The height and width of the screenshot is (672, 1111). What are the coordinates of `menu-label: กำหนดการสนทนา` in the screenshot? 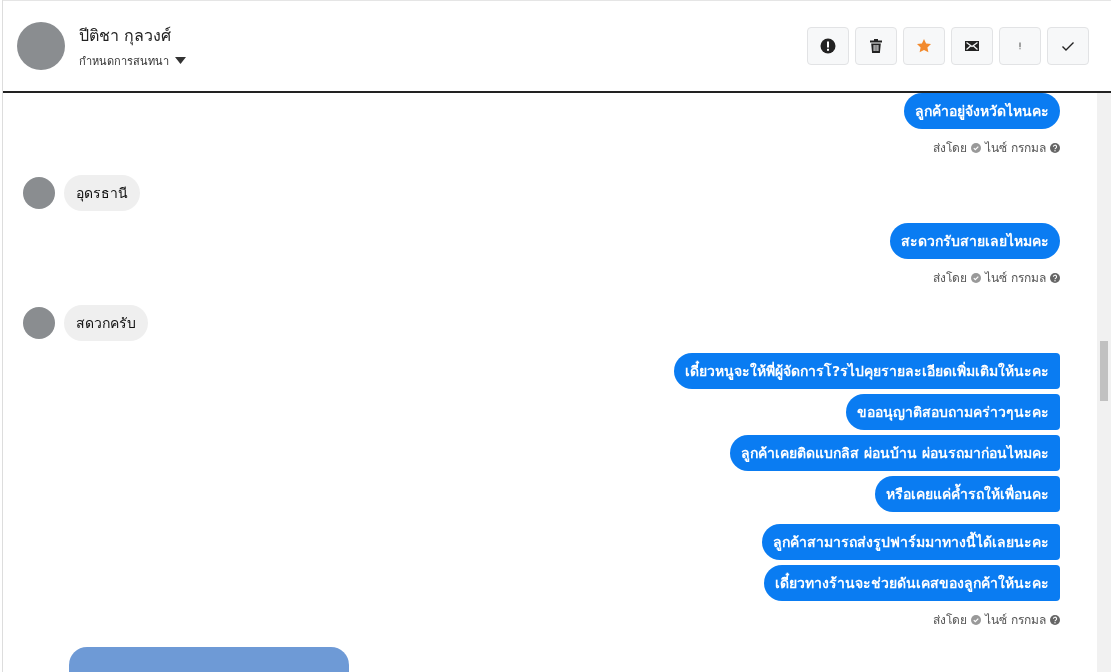 It's located at (124, 61).